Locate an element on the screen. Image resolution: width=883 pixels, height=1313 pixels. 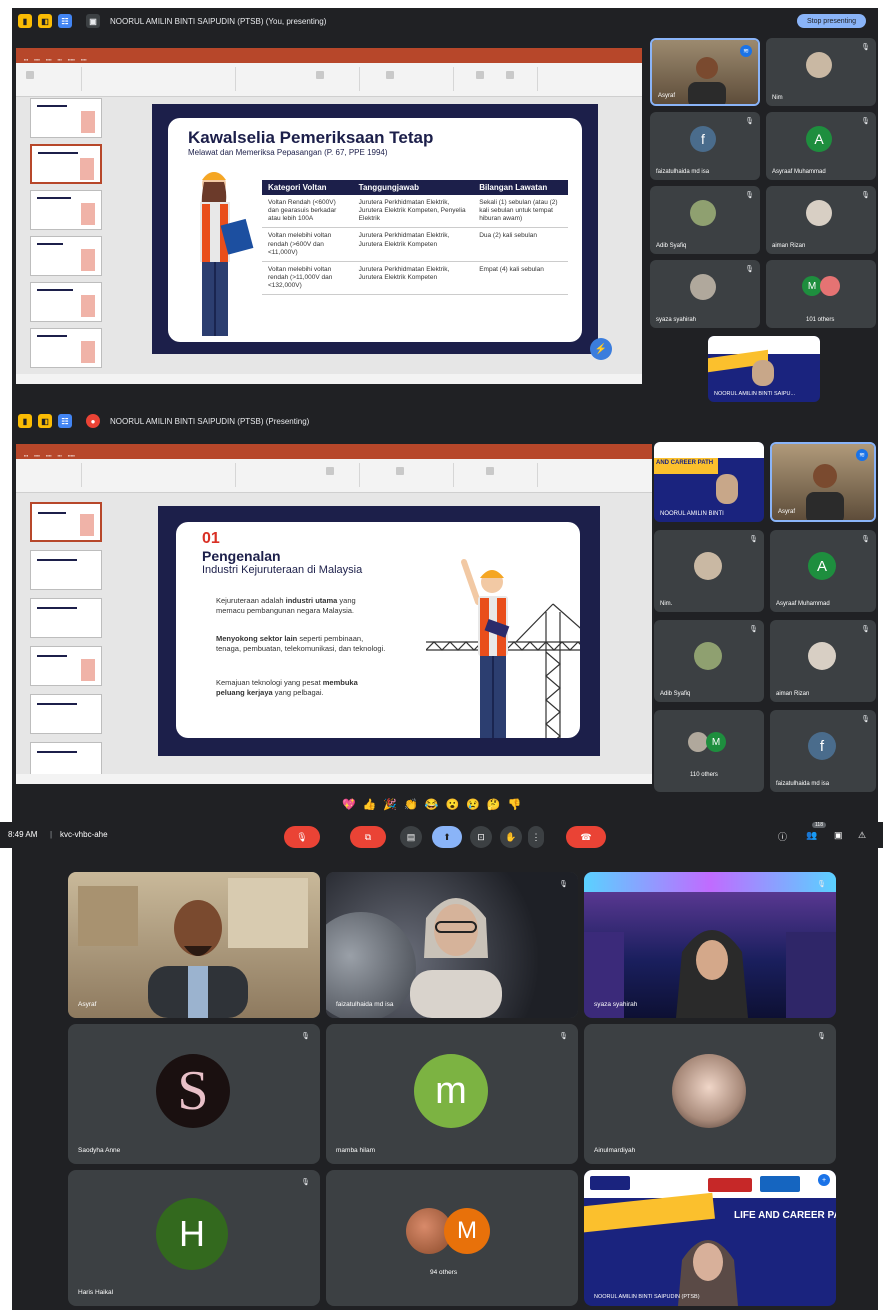
reaction-thumbs-up-icon: 👍 is located at coordinates (370, 804).